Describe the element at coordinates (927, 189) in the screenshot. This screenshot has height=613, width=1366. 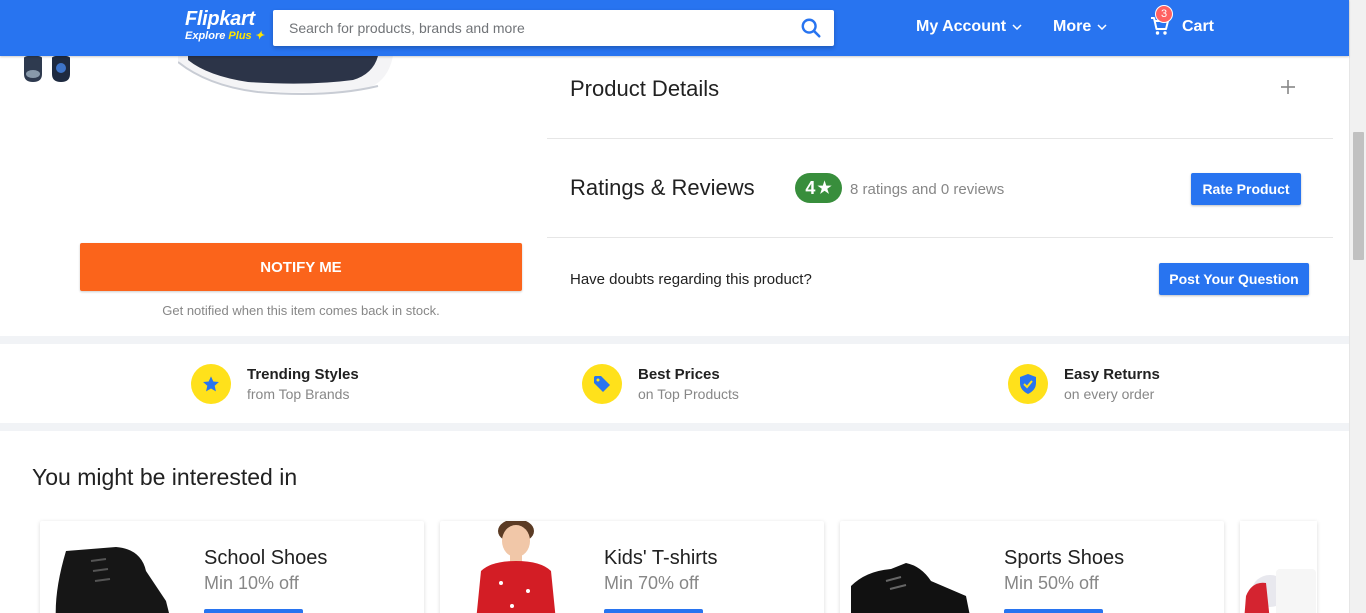
I see `rating-count: 8 ratings and 0 reviews` at that location.